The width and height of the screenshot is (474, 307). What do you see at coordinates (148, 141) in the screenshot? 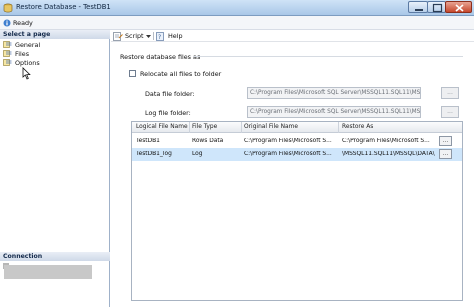
I see `logical-name-cell: TestDB1` at bounding box center [148, 141].